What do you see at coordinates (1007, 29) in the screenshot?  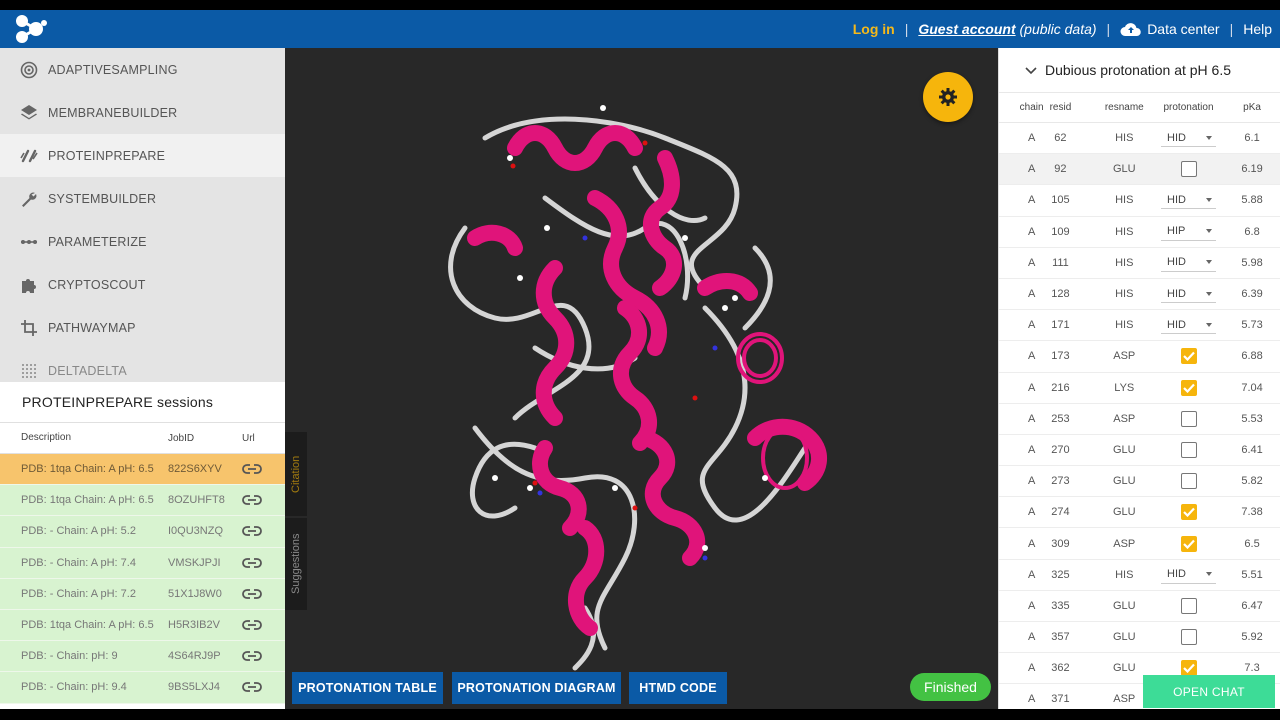 I see `guest-account-link: Guest account (public data)` at bounding box center [1007, 29].